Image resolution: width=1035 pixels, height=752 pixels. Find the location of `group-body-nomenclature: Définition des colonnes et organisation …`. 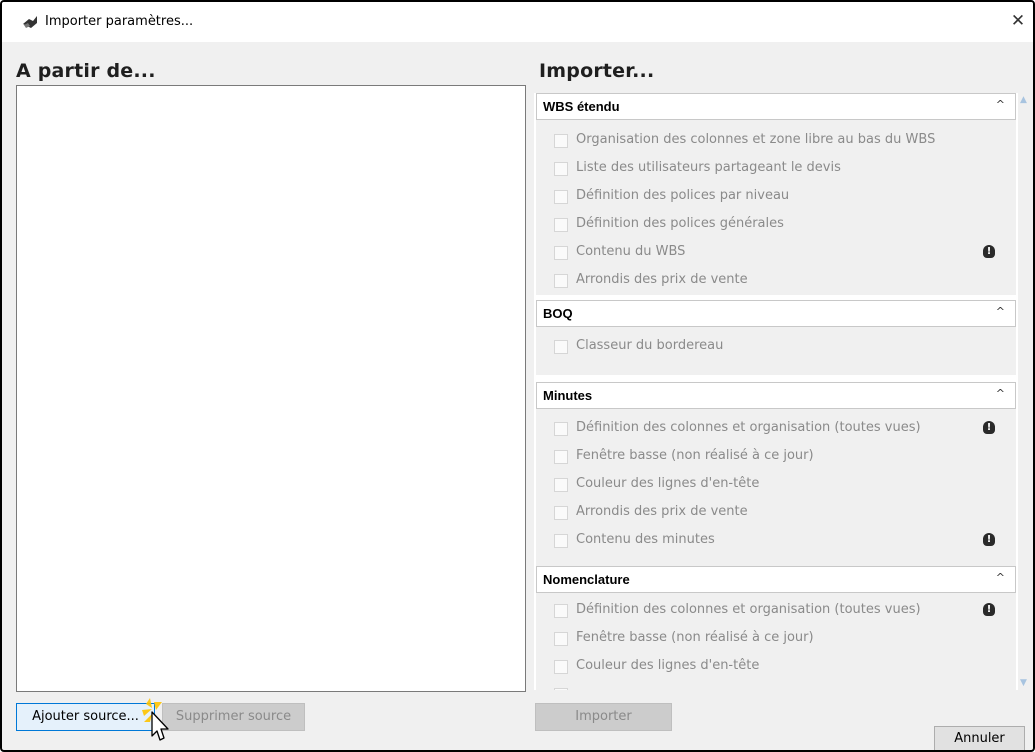

group-body-nomenclature: Définition des colonnes et organisation … is located at coordinates (776, 641).